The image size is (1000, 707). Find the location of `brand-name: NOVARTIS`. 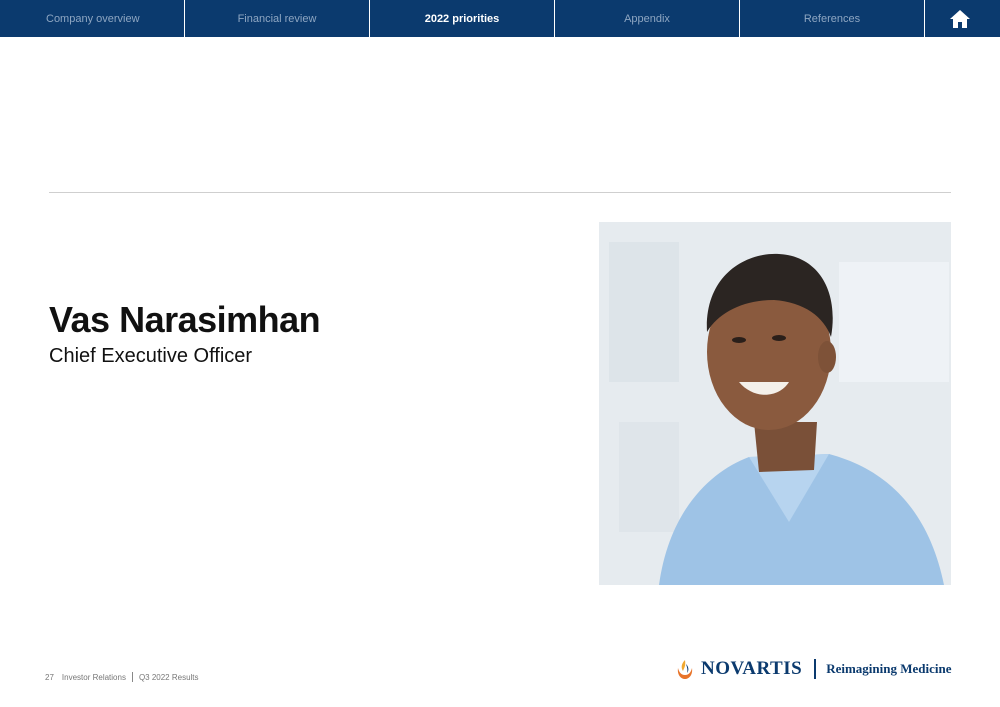

brand-name: NOVARTIS is located at coordinates (752, 668).